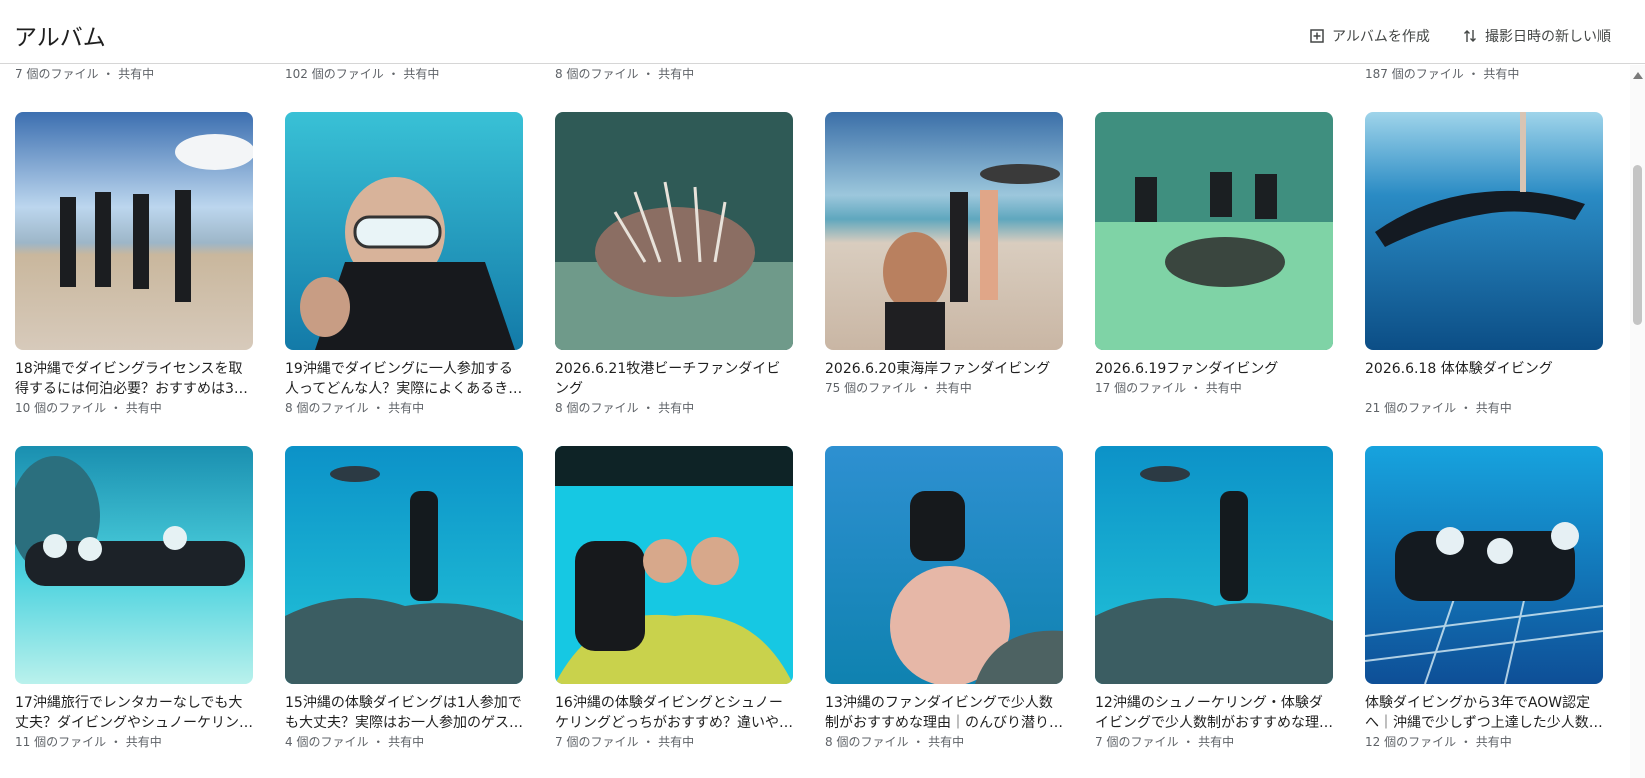  I want to click on app-header: アルバム アルバムを作成 撮影日時の新しい順, so click(822, 32).